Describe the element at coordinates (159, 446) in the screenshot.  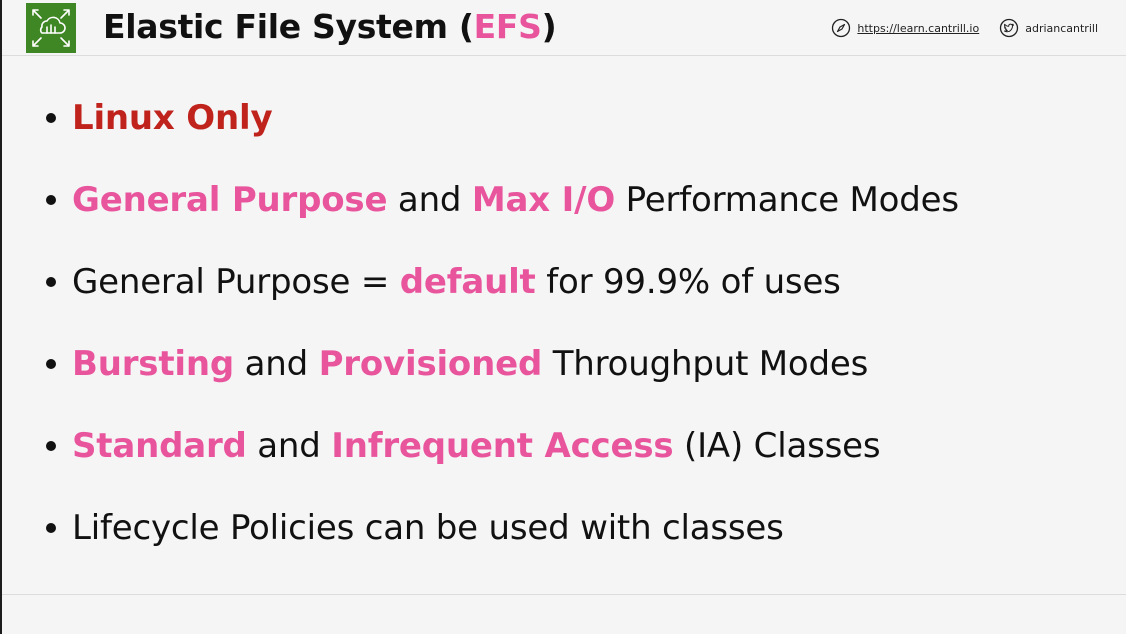
I see `bullet-highlight: Standard` at that location.